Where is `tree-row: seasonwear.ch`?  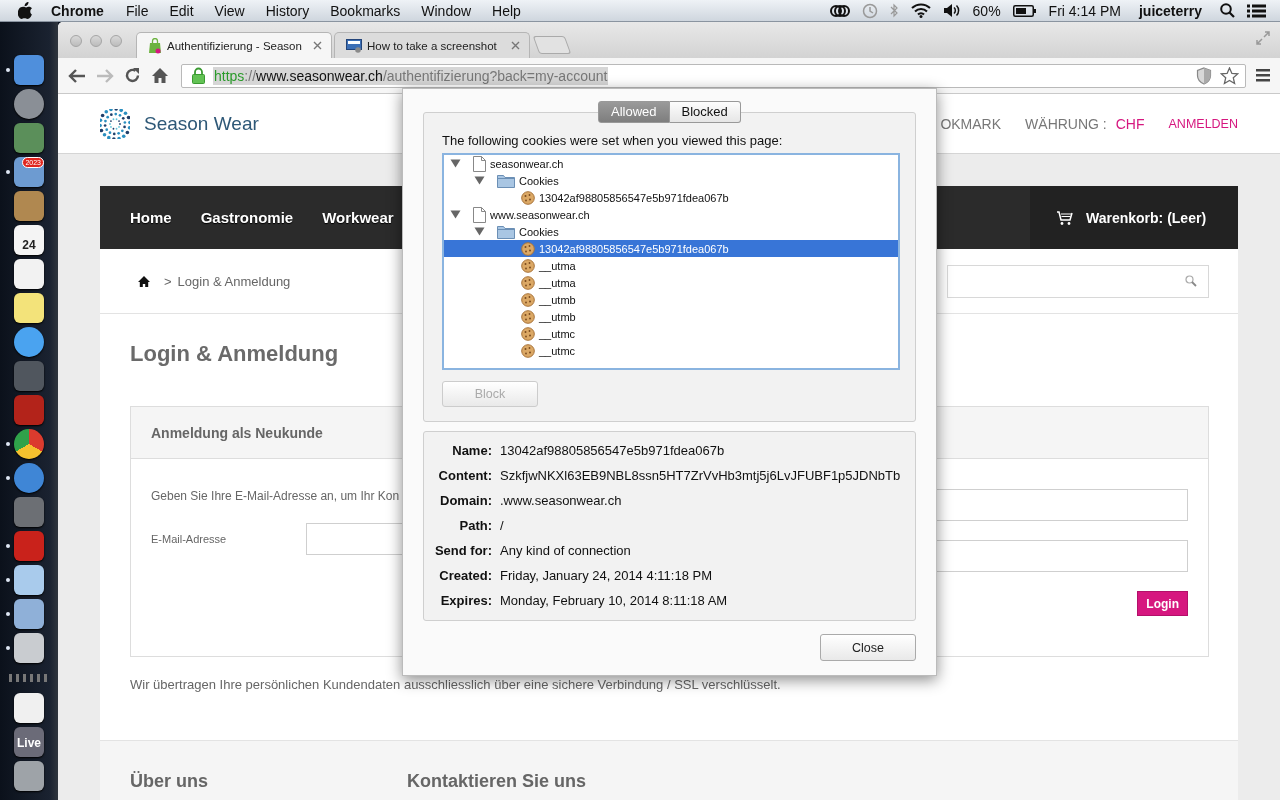 tree-row: seasonwear.ch is located at coordinates (671, 163).